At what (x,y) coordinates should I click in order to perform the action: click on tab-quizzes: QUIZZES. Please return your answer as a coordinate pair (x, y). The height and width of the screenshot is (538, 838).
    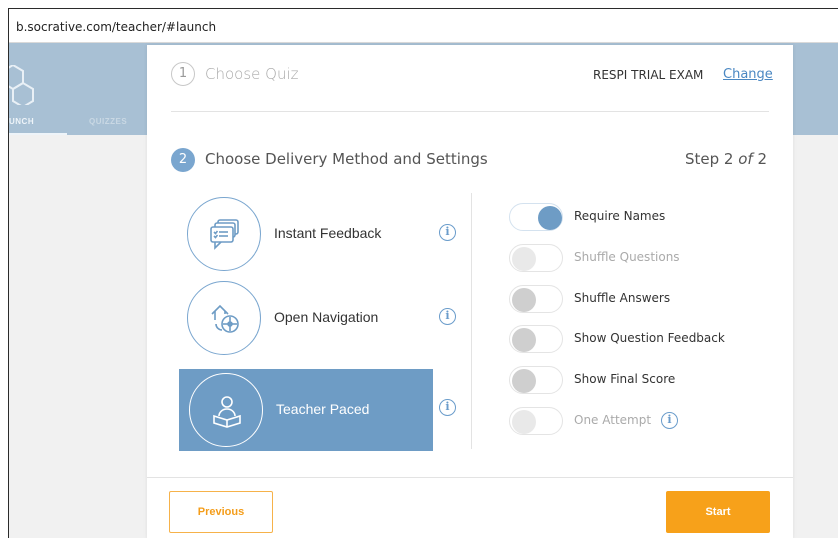
    Looking at the image, I should click on (108, 121).